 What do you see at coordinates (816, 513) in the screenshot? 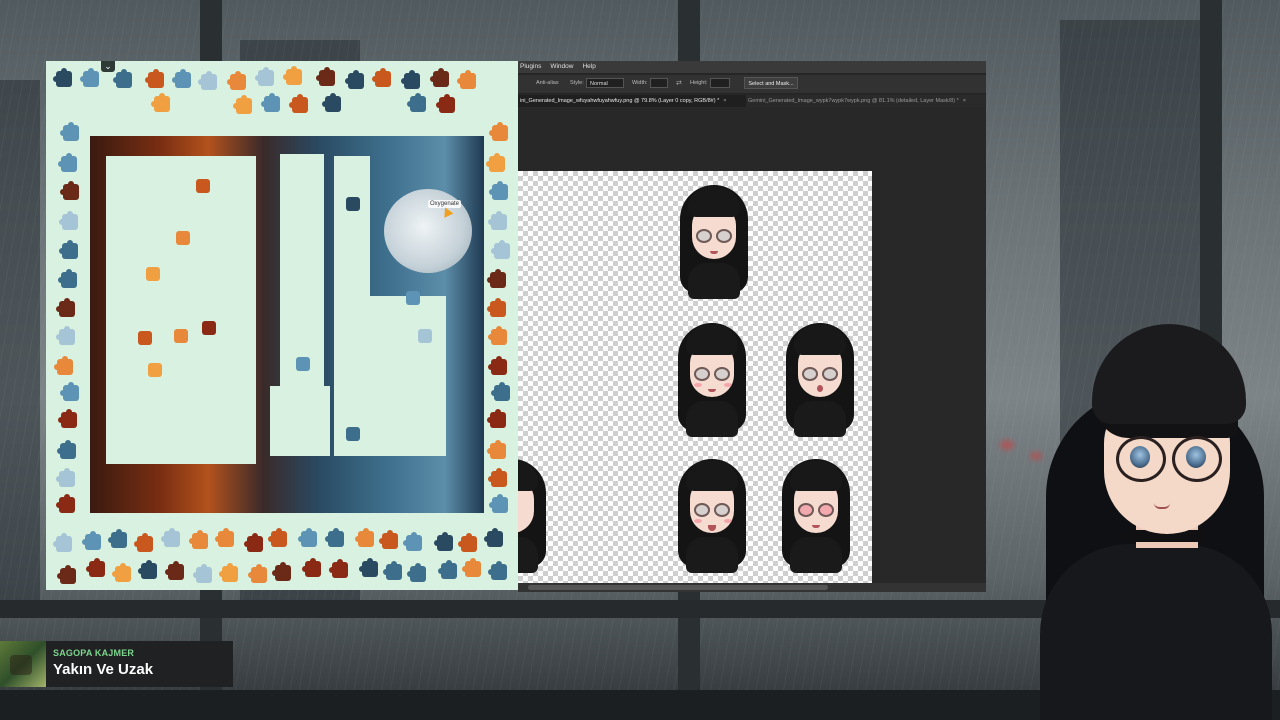
I see `chibi-sticker-happy` at bounding box center [816, 513].